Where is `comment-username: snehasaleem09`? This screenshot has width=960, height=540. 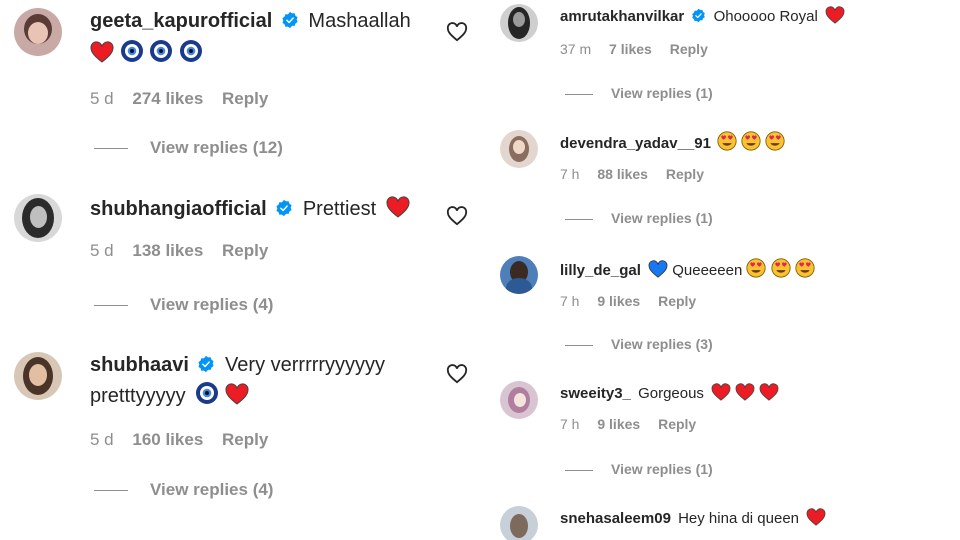 comment-username: snehasaleem09 is located at coordinates (615, 518).